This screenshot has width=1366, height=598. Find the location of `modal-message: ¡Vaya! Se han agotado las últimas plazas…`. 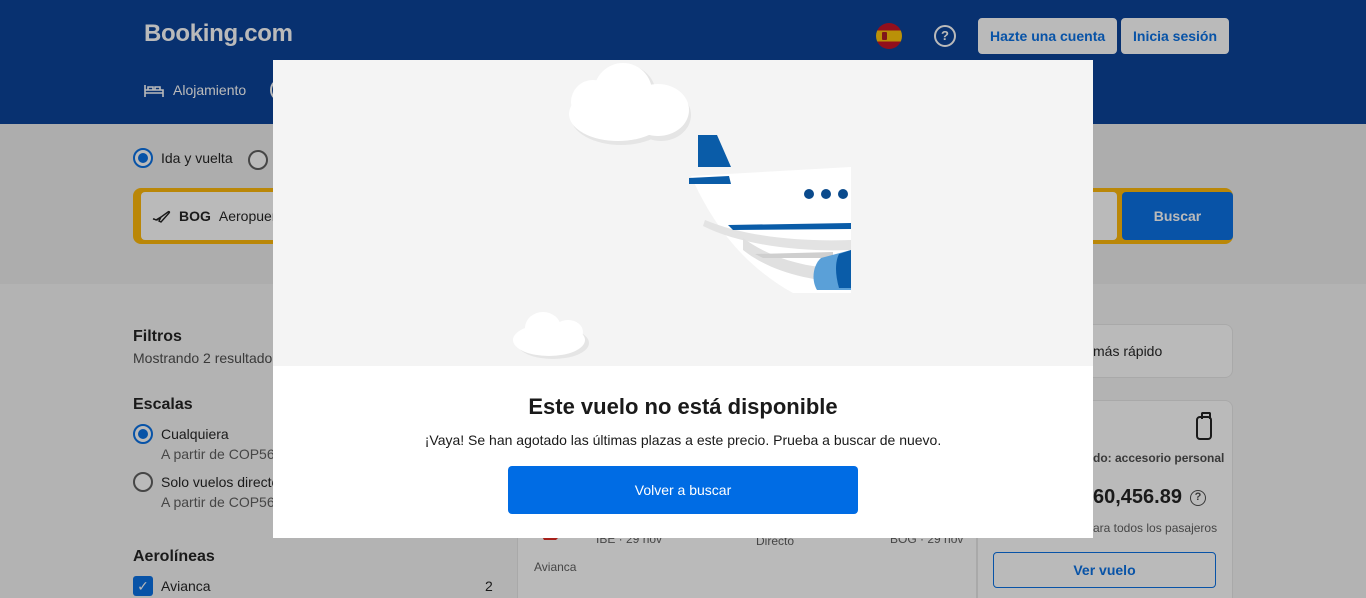

modal-message: ¡Vaya! Se han agotado las últimas plazas… is located at coordinates (683, 440).